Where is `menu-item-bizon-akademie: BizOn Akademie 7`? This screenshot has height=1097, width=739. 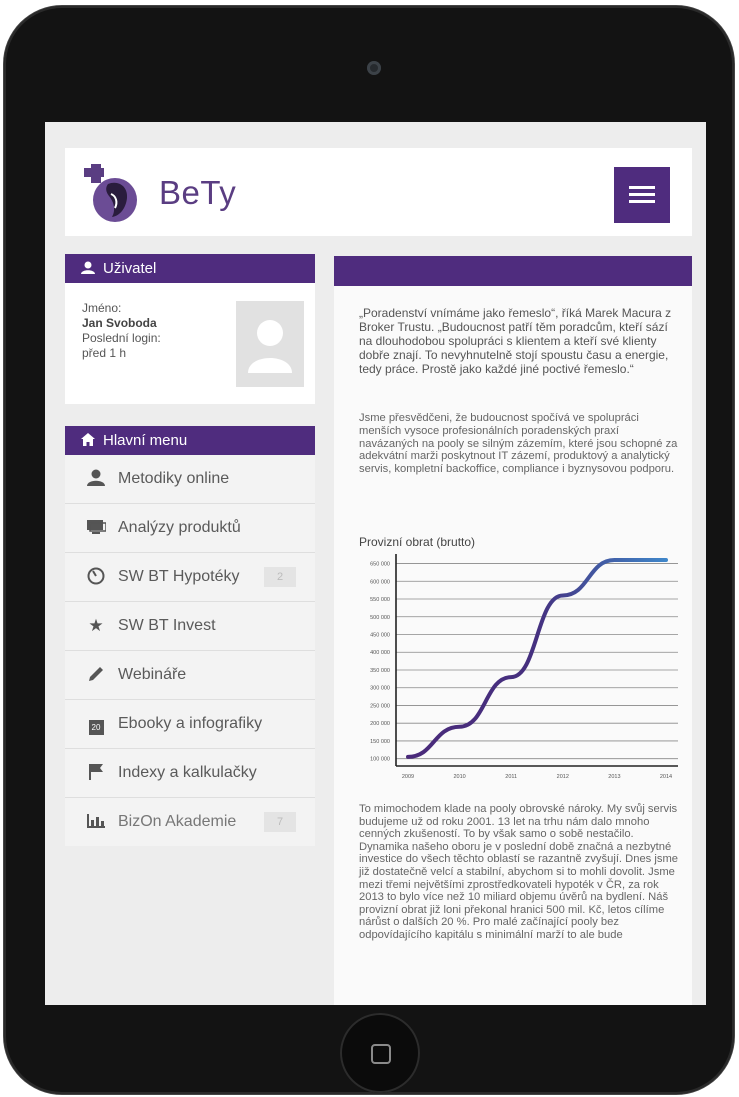 menu-item-bizon-akademie: BizOn Akademie 7 is located at coordinates (190, 822).